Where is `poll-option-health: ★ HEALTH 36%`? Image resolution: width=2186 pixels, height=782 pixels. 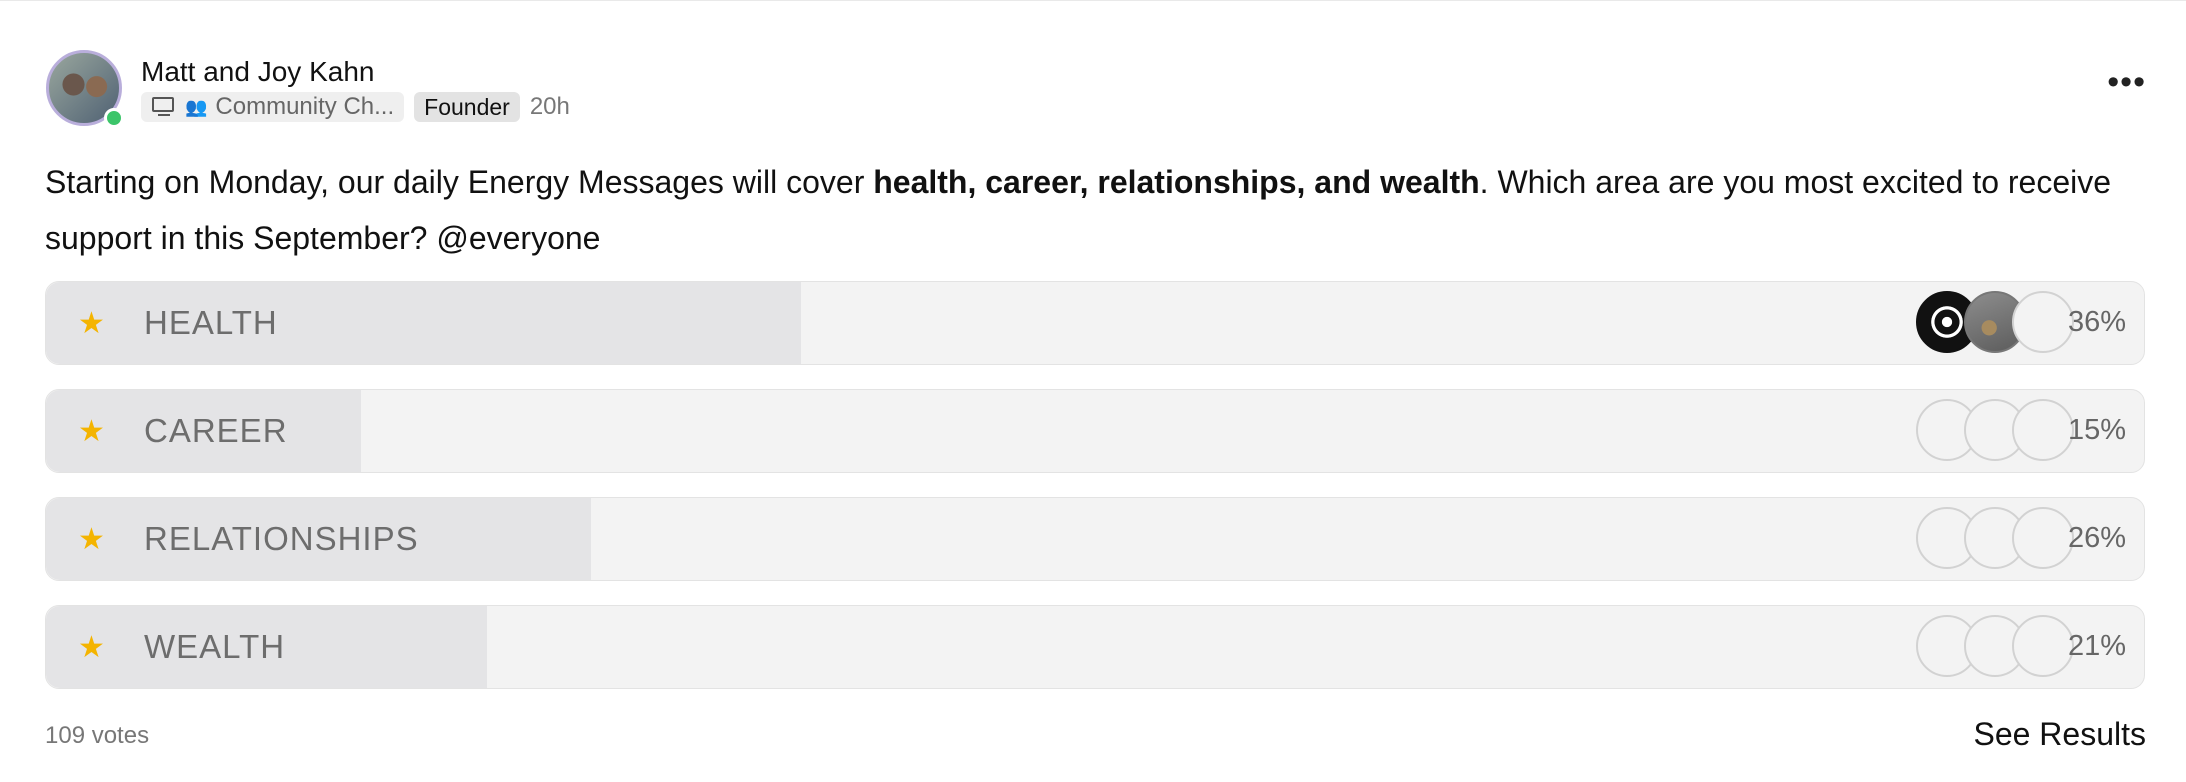 poll-option-health: ★ HEALTH 36% is located at coordinates (1095, 323).